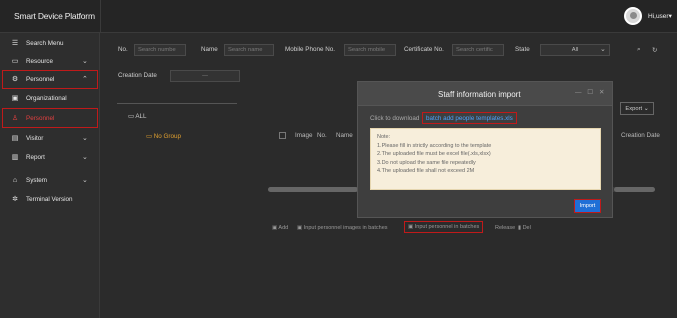  What do you see at coordinates (160, 50) in the screenshot?
I see `filter-no-input: Search numbe` at bounding box center [160, 50].